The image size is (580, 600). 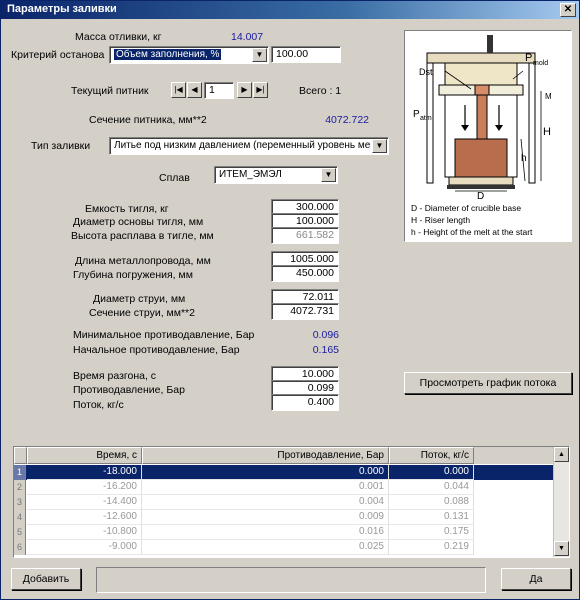 I want to click on row-number: 4, so click(x=20, y=517).